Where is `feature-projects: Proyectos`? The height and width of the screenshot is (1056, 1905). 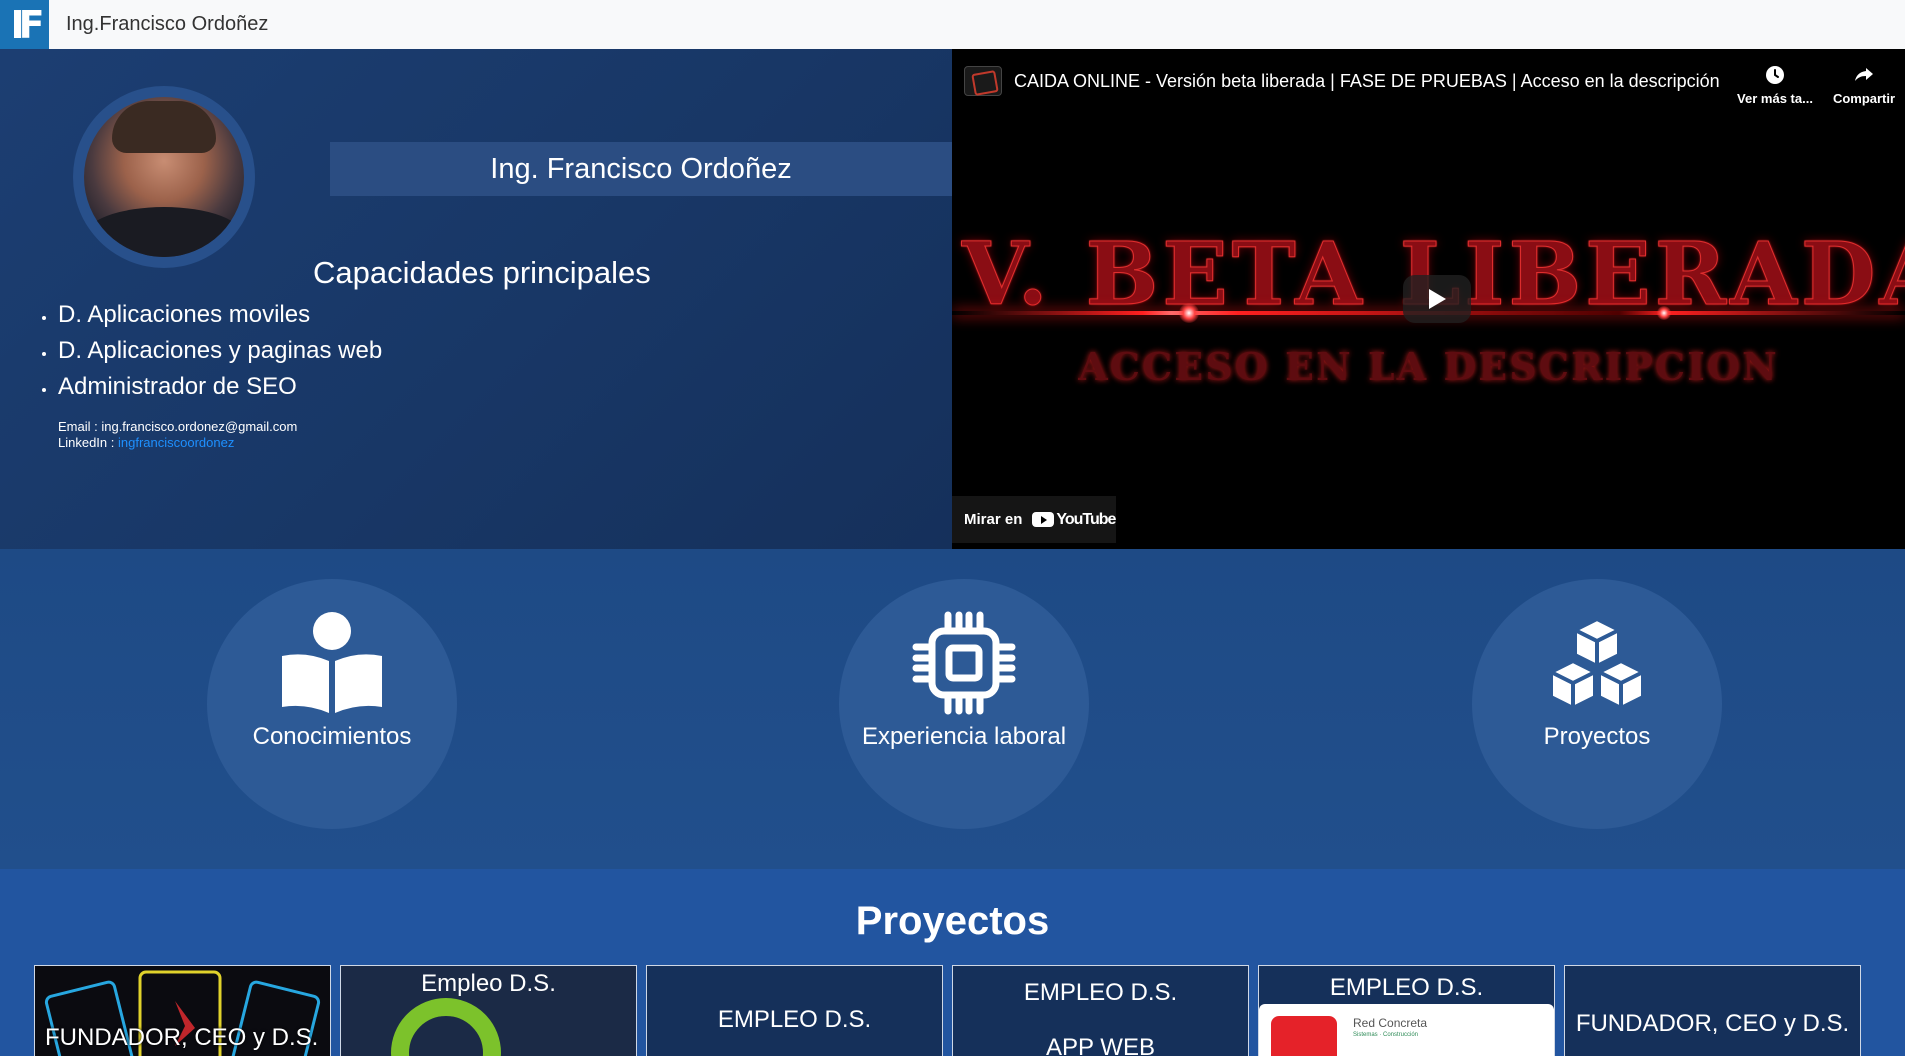
feature-projects: Proyectos is located at coordinates (1597, 704).